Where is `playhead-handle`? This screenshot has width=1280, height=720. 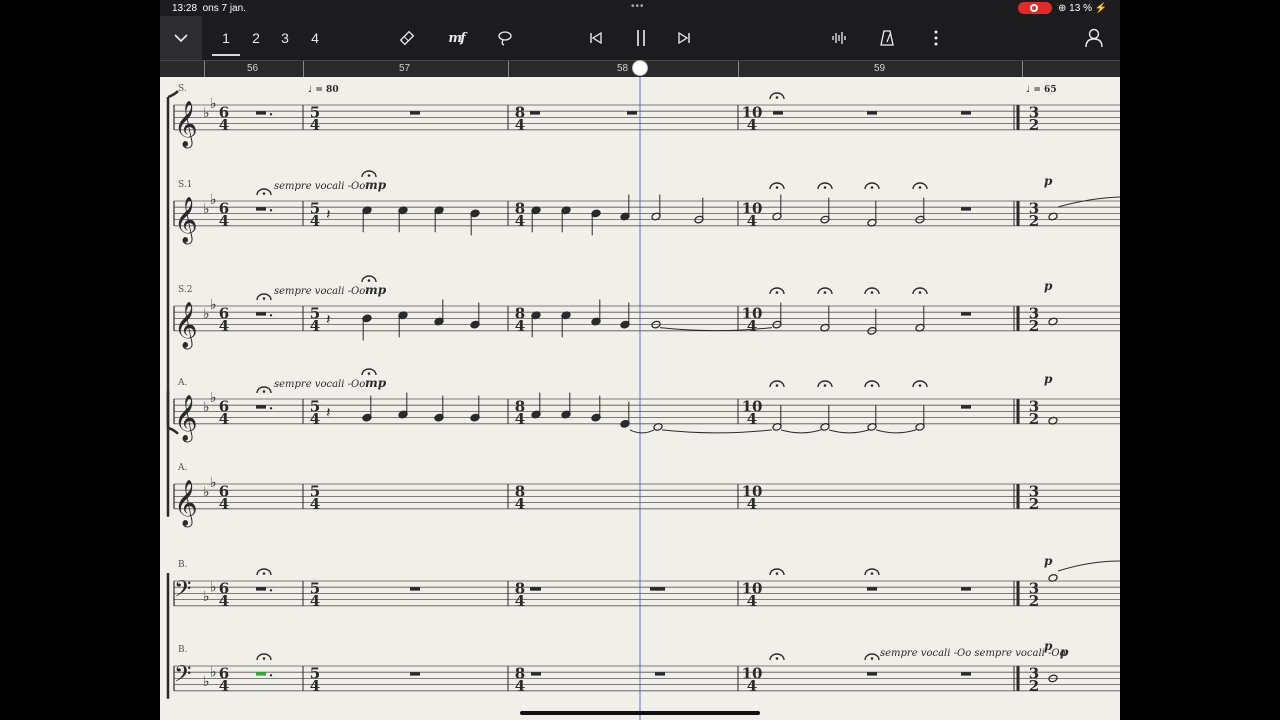 playhead-handle is located at coordinates (640, 68).